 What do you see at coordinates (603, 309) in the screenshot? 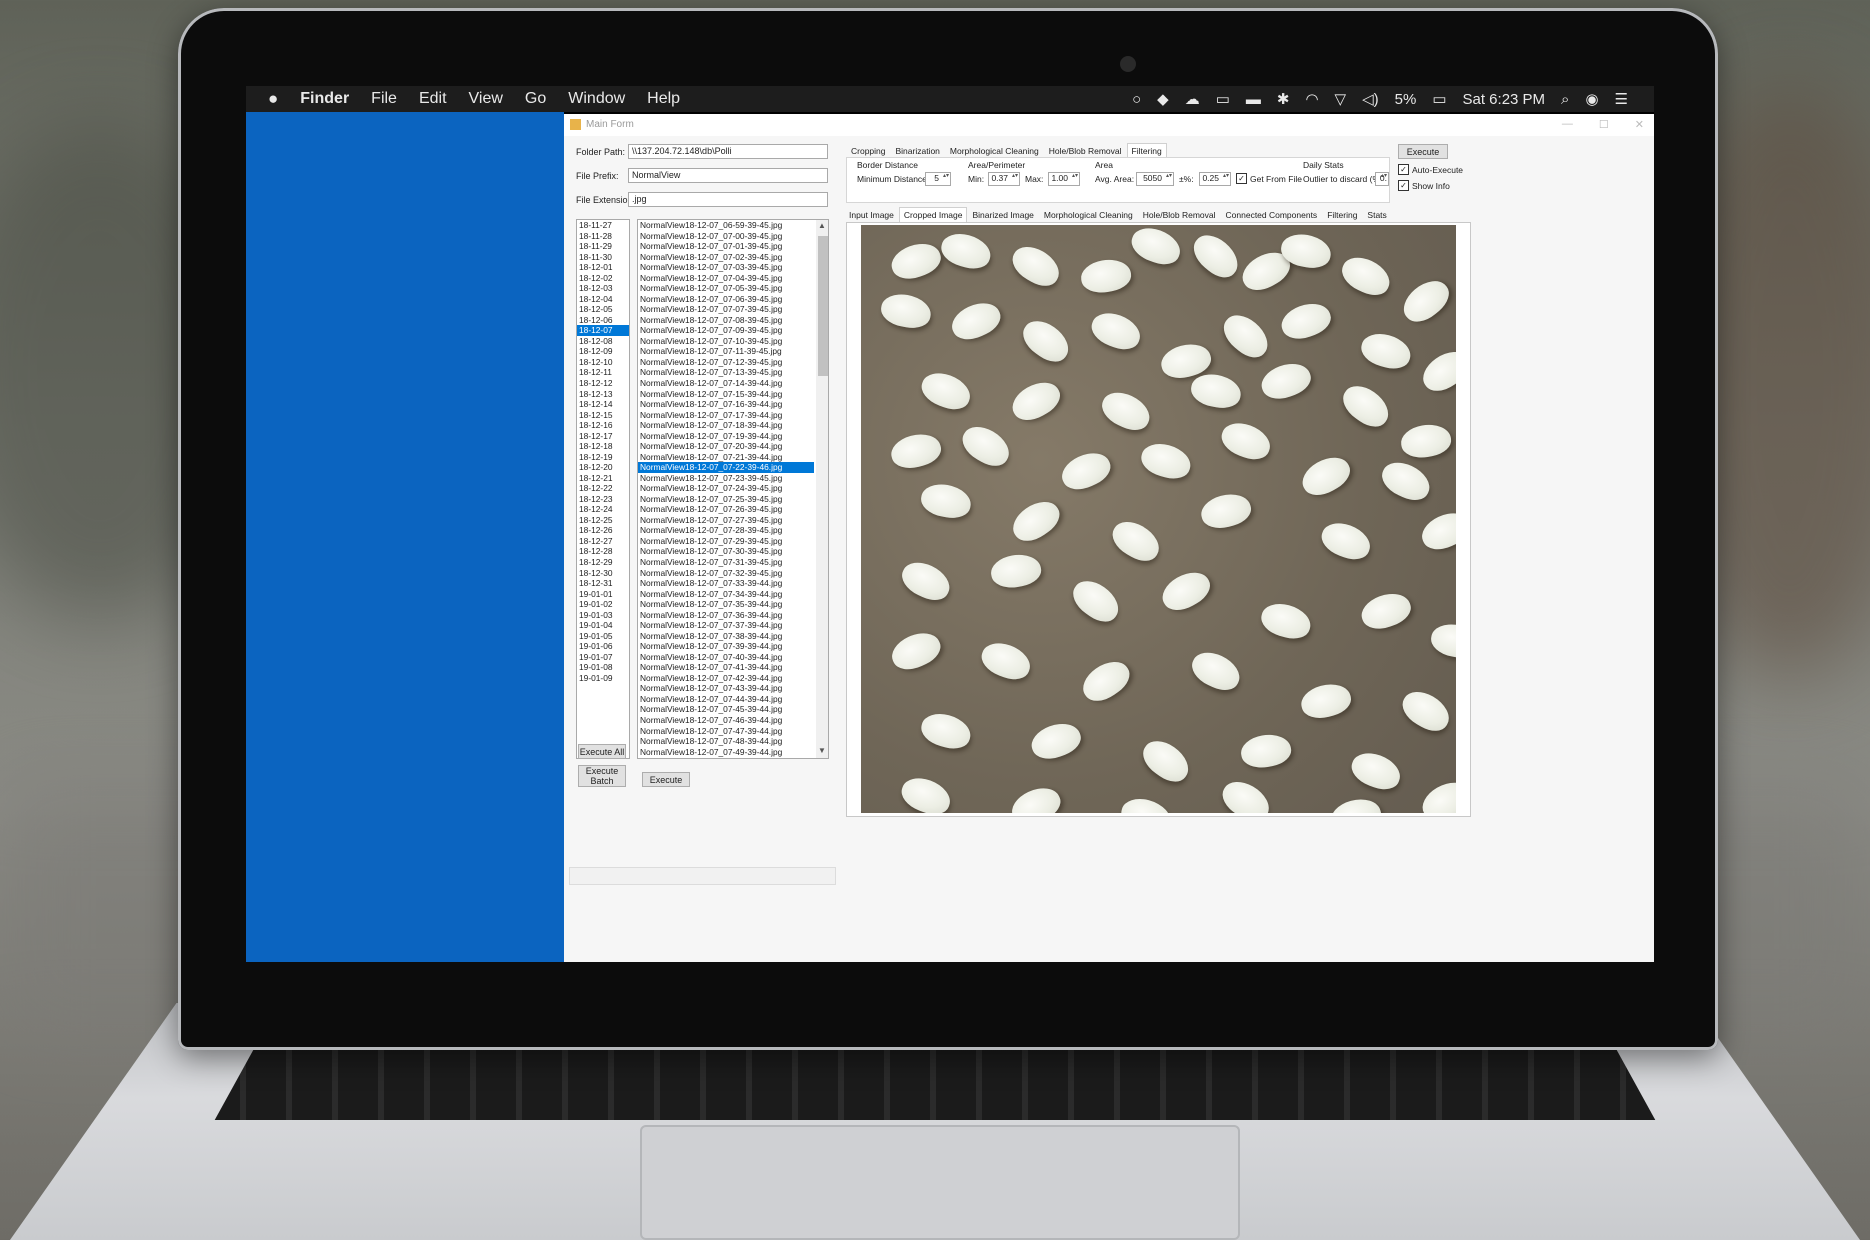
I see `date-list-item: 18-12-05` at bounding box center [603, 309].